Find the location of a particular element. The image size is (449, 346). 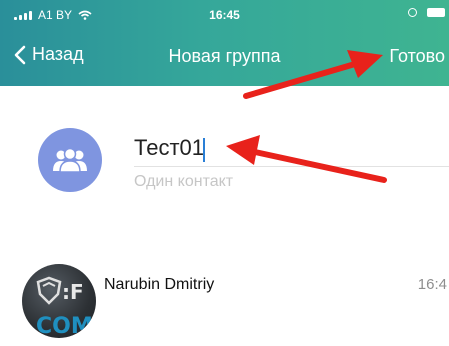

avatar-logo-text: :F is located at coordinates (73, 292).